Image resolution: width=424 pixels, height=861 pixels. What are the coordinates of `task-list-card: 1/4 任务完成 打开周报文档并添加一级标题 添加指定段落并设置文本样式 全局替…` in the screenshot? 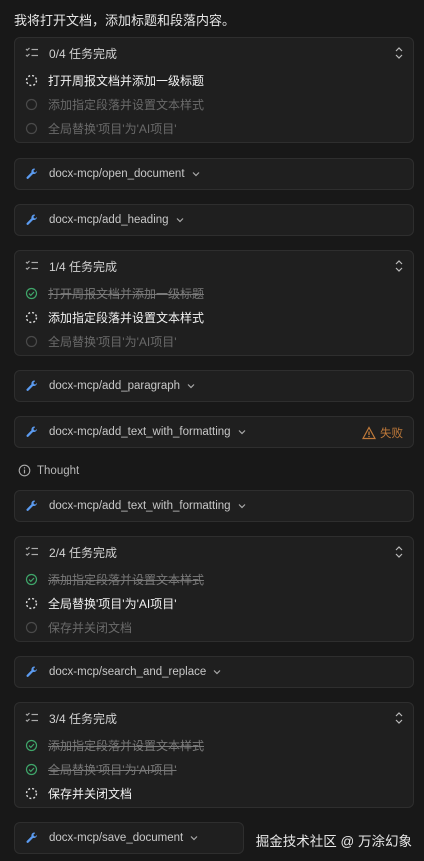 It's located at (214, 303).